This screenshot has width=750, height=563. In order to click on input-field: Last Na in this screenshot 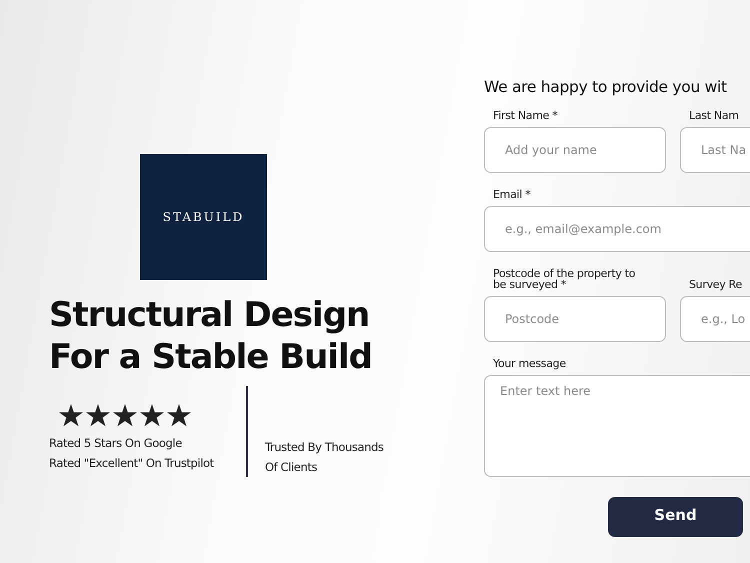, I will do `click(715, 150)`.